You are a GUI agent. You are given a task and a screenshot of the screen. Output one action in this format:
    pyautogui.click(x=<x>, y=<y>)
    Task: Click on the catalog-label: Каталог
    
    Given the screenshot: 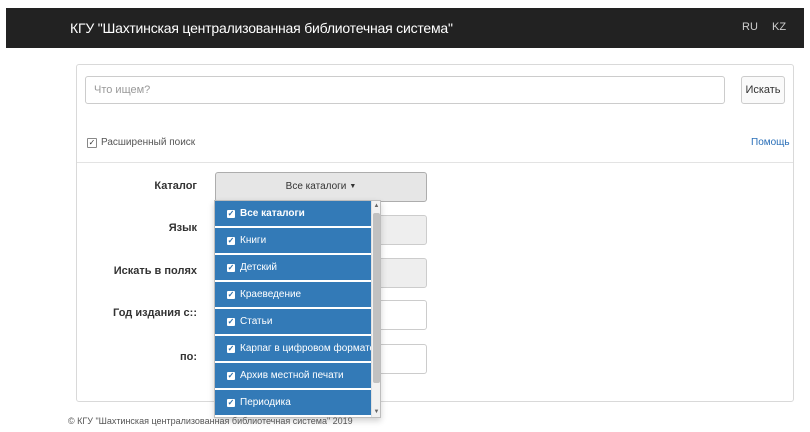 What is the action you would take?
    pyautogui.click(x=175, y=186)
    